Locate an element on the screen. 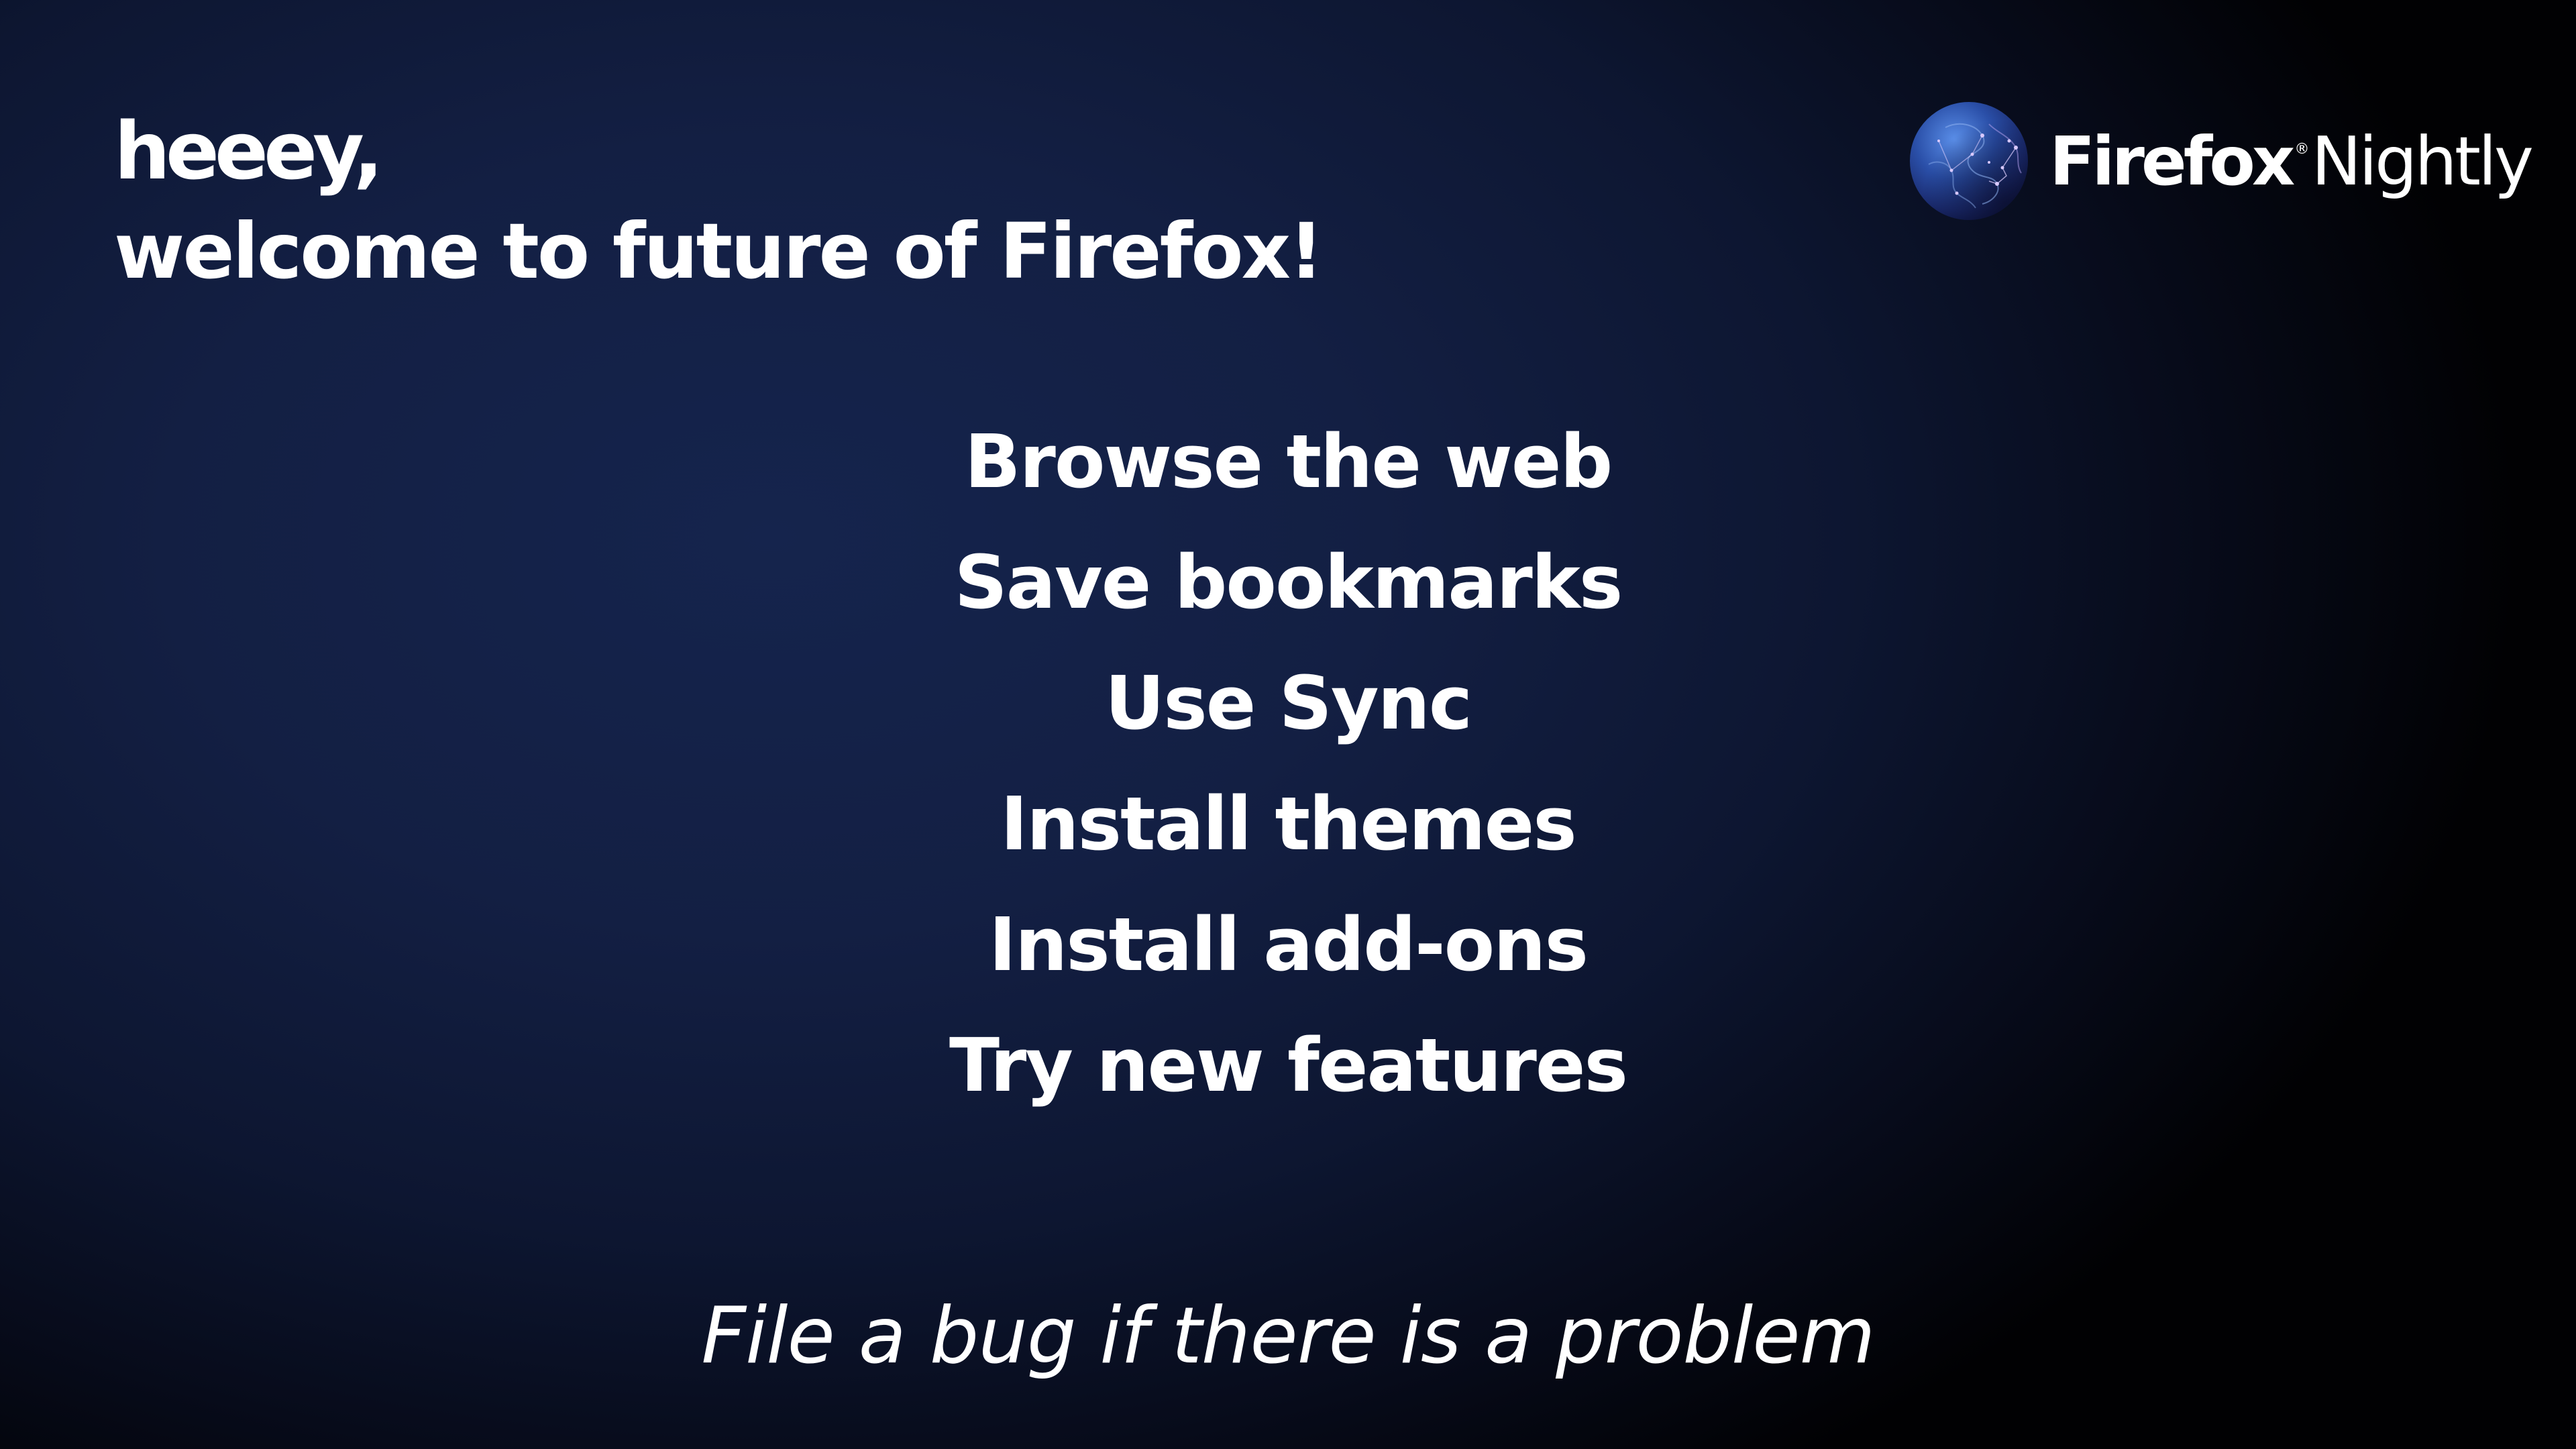 The width and height of the screenshot is (2576, 1449). firefox-nightly-logo: Firefox ® Nightly is located at coordinates (2221, 161).